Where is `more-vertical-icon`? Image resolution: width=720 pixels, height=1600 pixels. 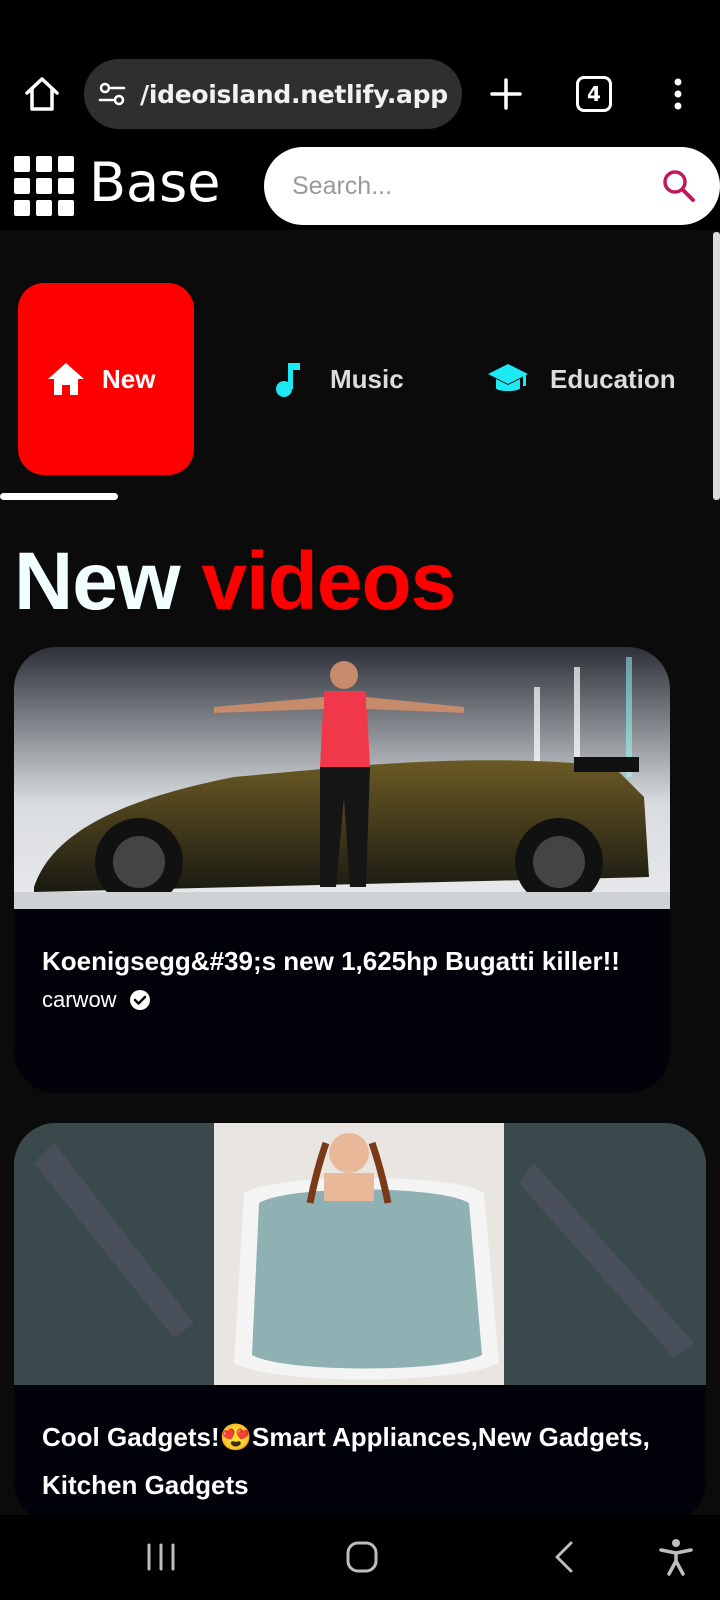 more-vertical-icon is located at coordinates (678, 94).